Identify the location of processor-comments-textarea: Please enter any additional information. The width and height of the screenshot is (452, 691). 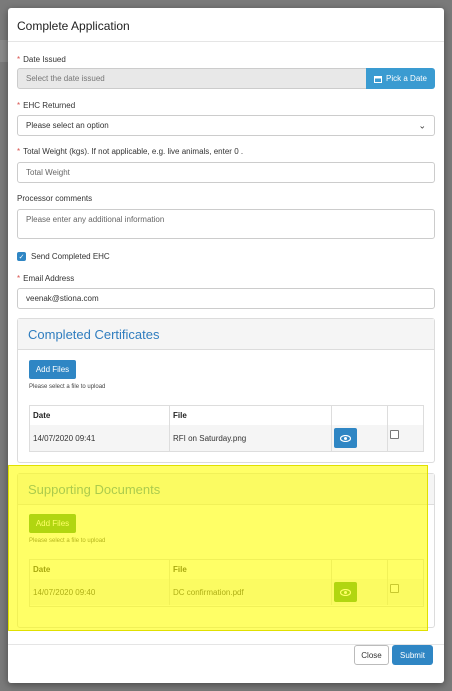
(226, 224).